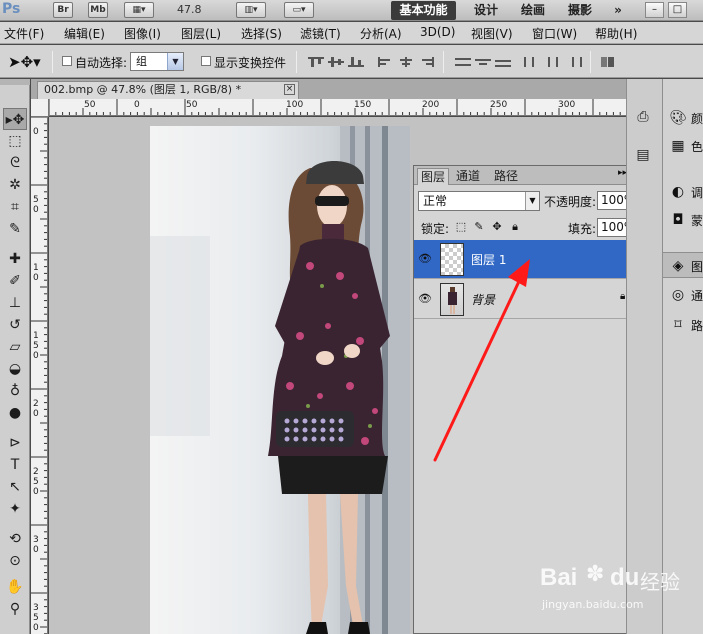  What do you see at coordinates (63, 10) in the screenshot?
I see `bridge-button: Br` at bounding box center [63, 10].